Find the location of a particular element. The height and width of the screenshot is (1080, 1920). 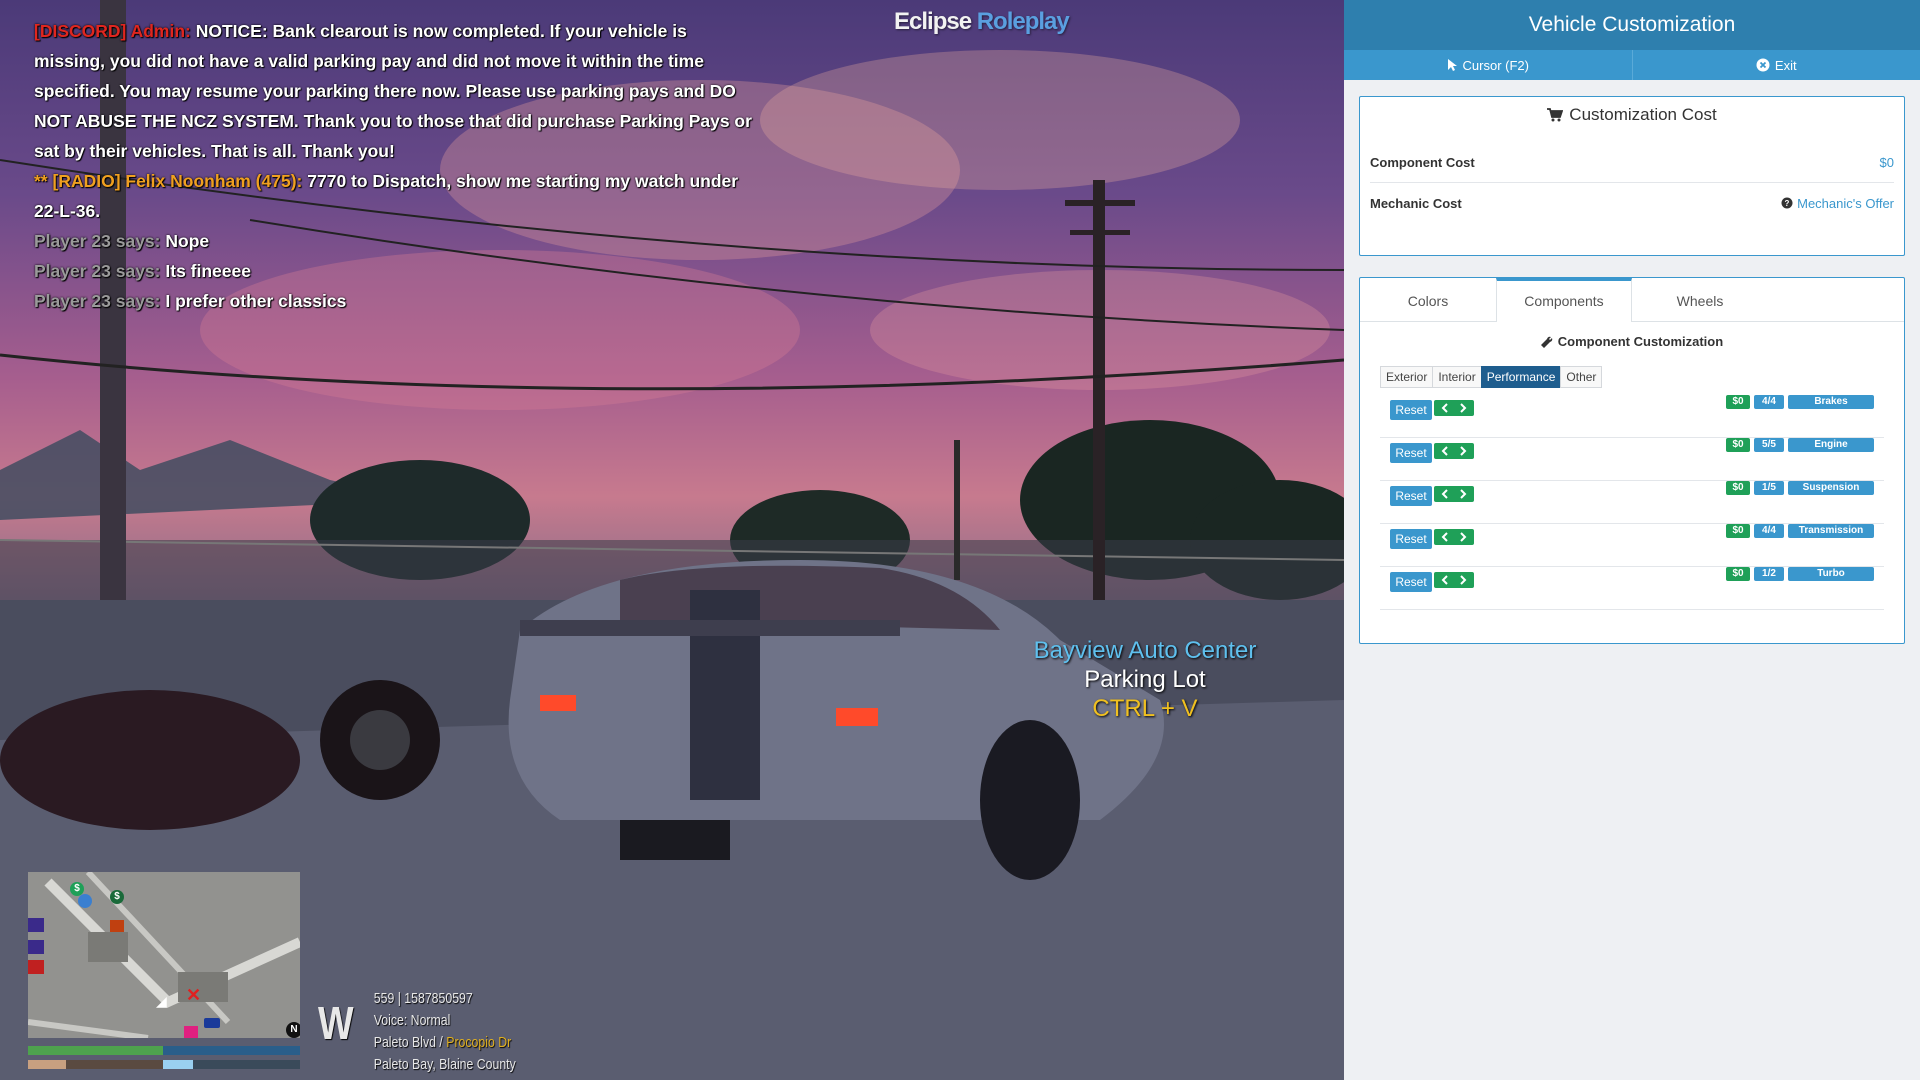

wrench-icon is located at coordinates (1546, 342).